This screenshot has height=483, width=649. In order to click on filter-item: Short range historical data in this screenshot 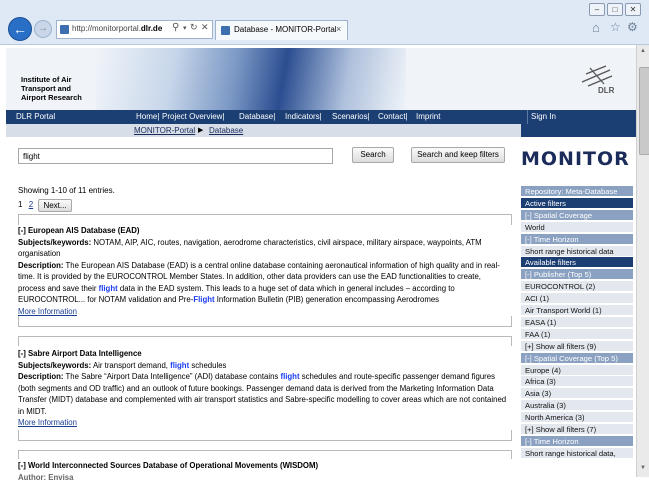, I will do `click(577, 251)`.